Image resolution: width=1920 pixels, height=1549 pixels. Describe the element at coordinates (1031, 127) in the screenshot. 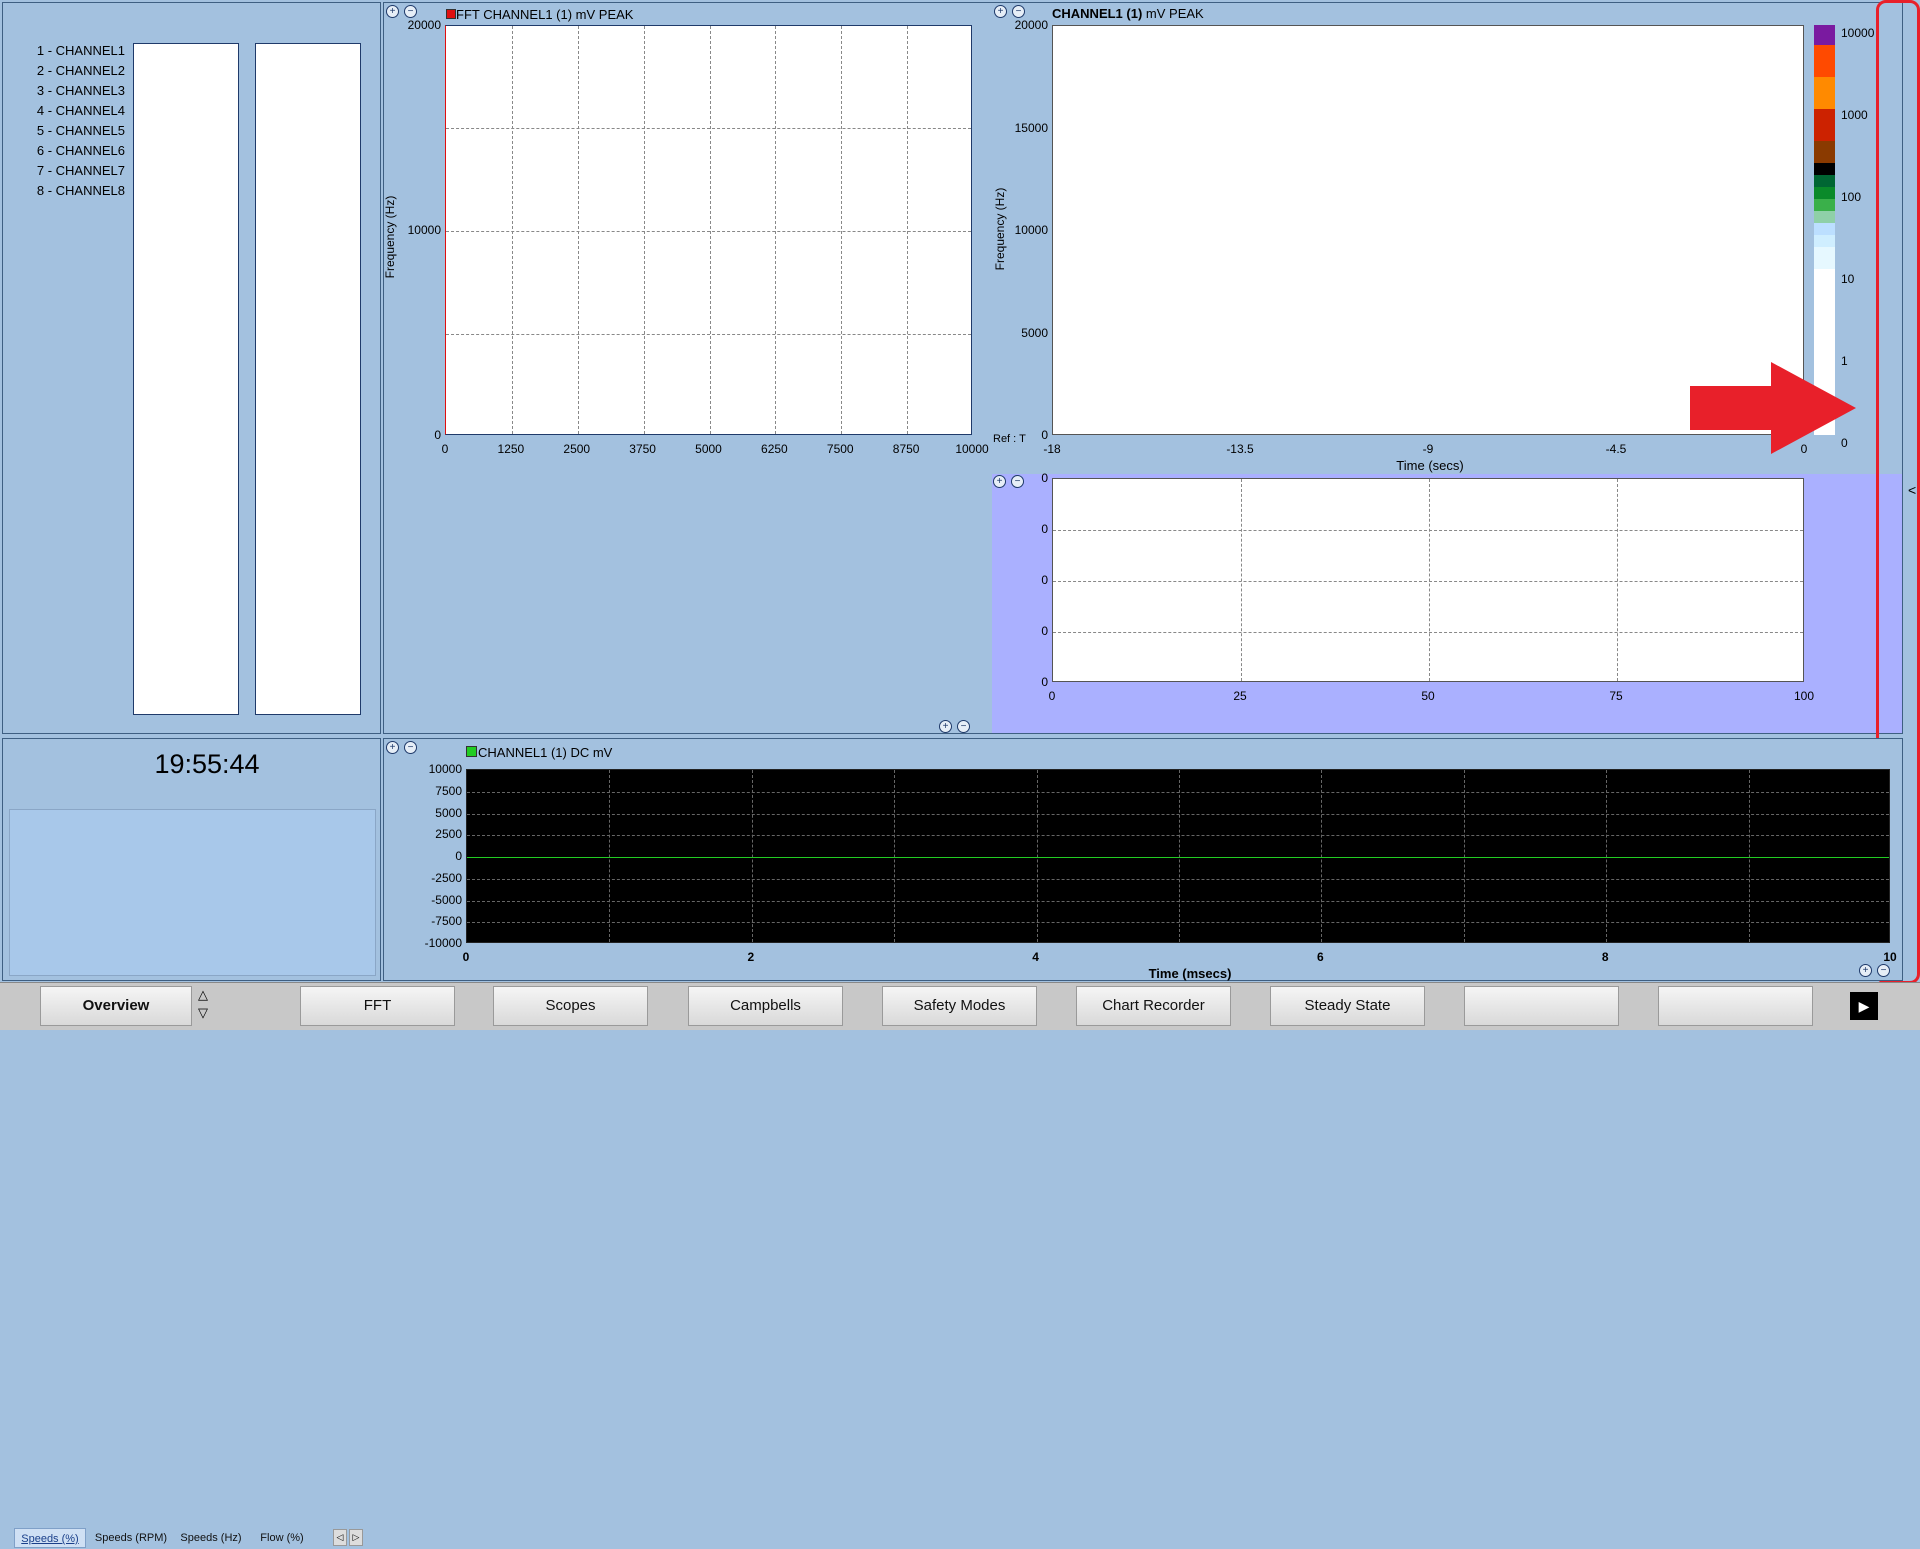

I see `y-tick-label: 15000` at that location.